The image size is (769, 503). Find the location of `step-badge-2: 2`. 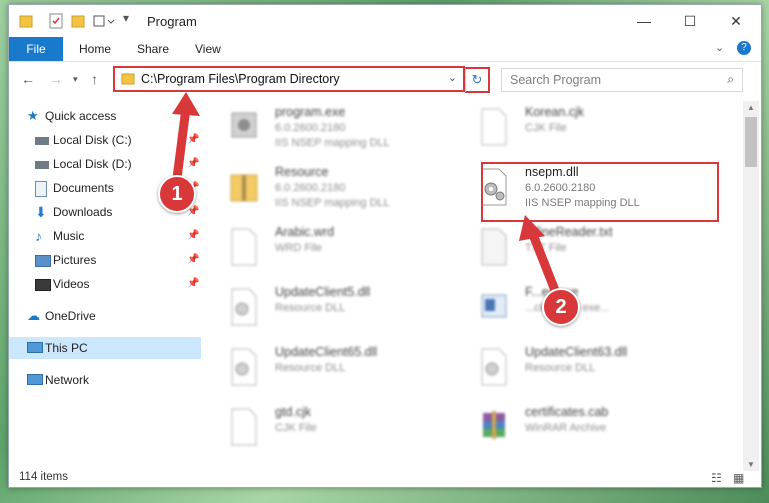

step-badge-2: 2 is located at coordinates (561, 307).